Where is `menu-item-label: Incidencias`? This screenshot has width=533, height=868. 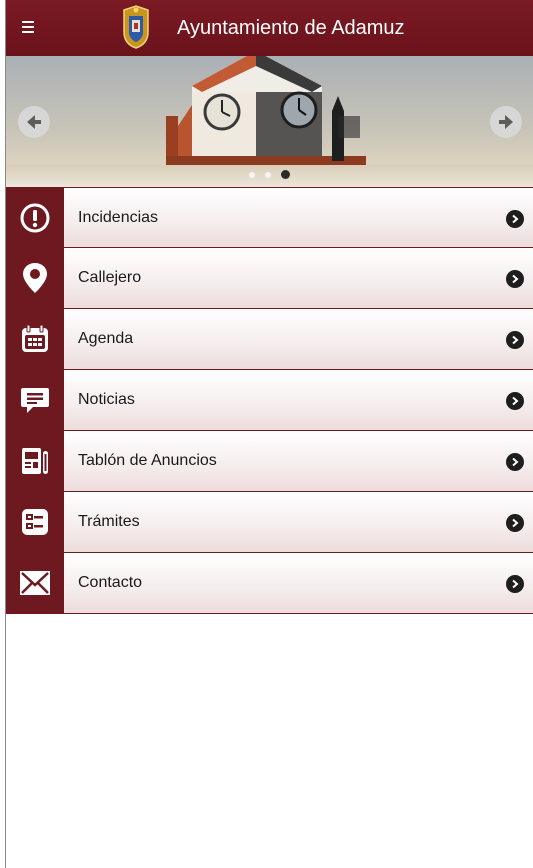
menu-item-label: Incidencias is located at coordinates (118, 217).